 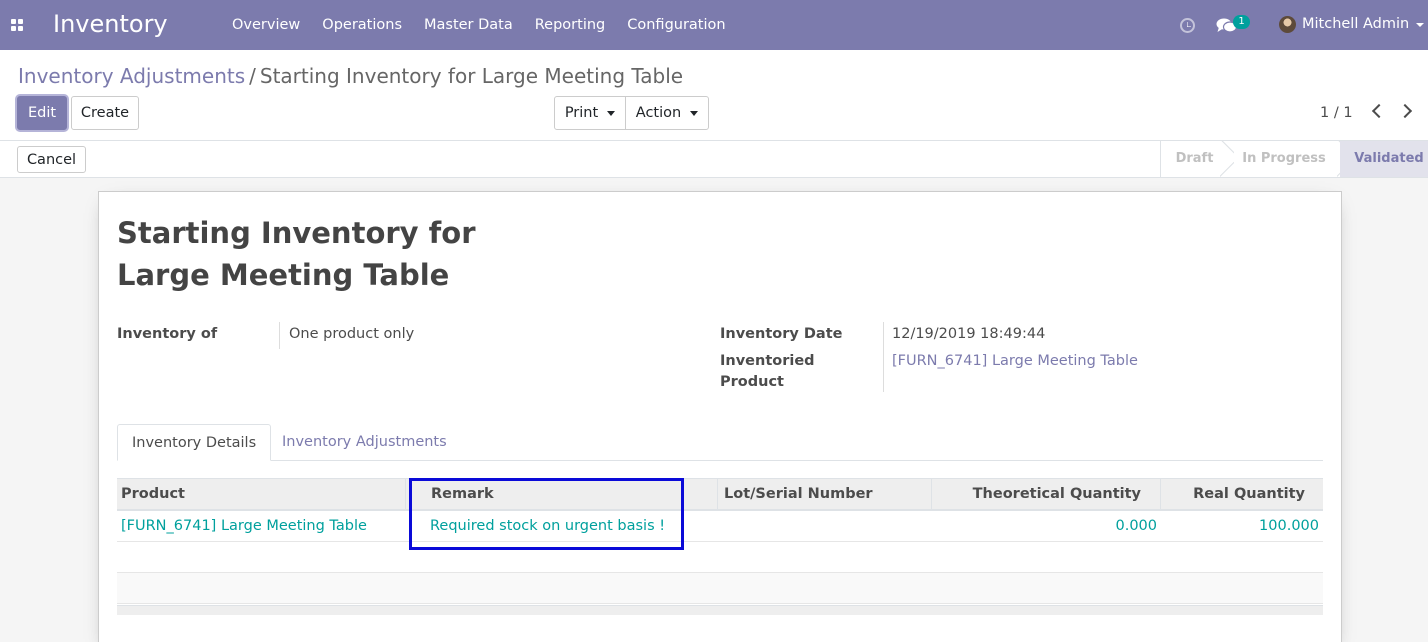 I want to click on column-header-lot-serial: Lot/Serial Number, so click(x=798, y=494).